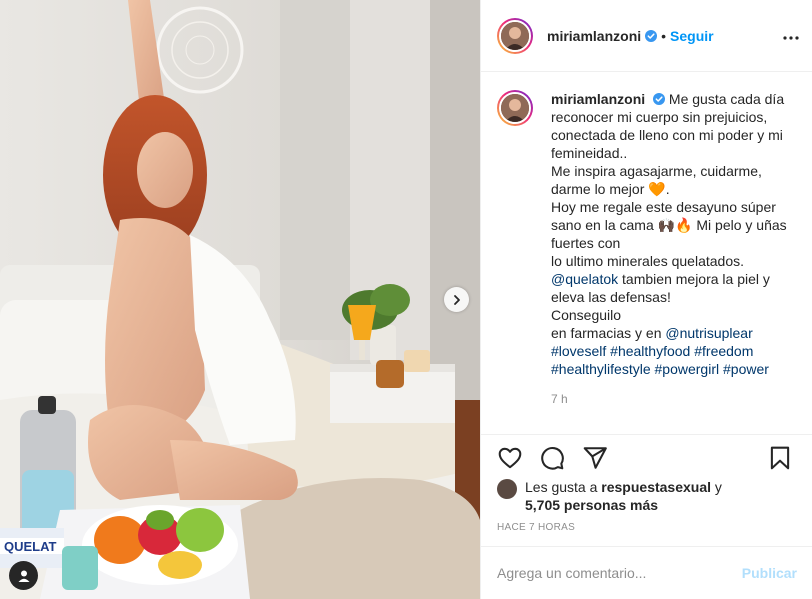 The height and width of the screenshot is (599, 812). Describe the element at coordinates (578, 351) in the screenshot. I see `hashtag-loveself: #loveself` at that location.